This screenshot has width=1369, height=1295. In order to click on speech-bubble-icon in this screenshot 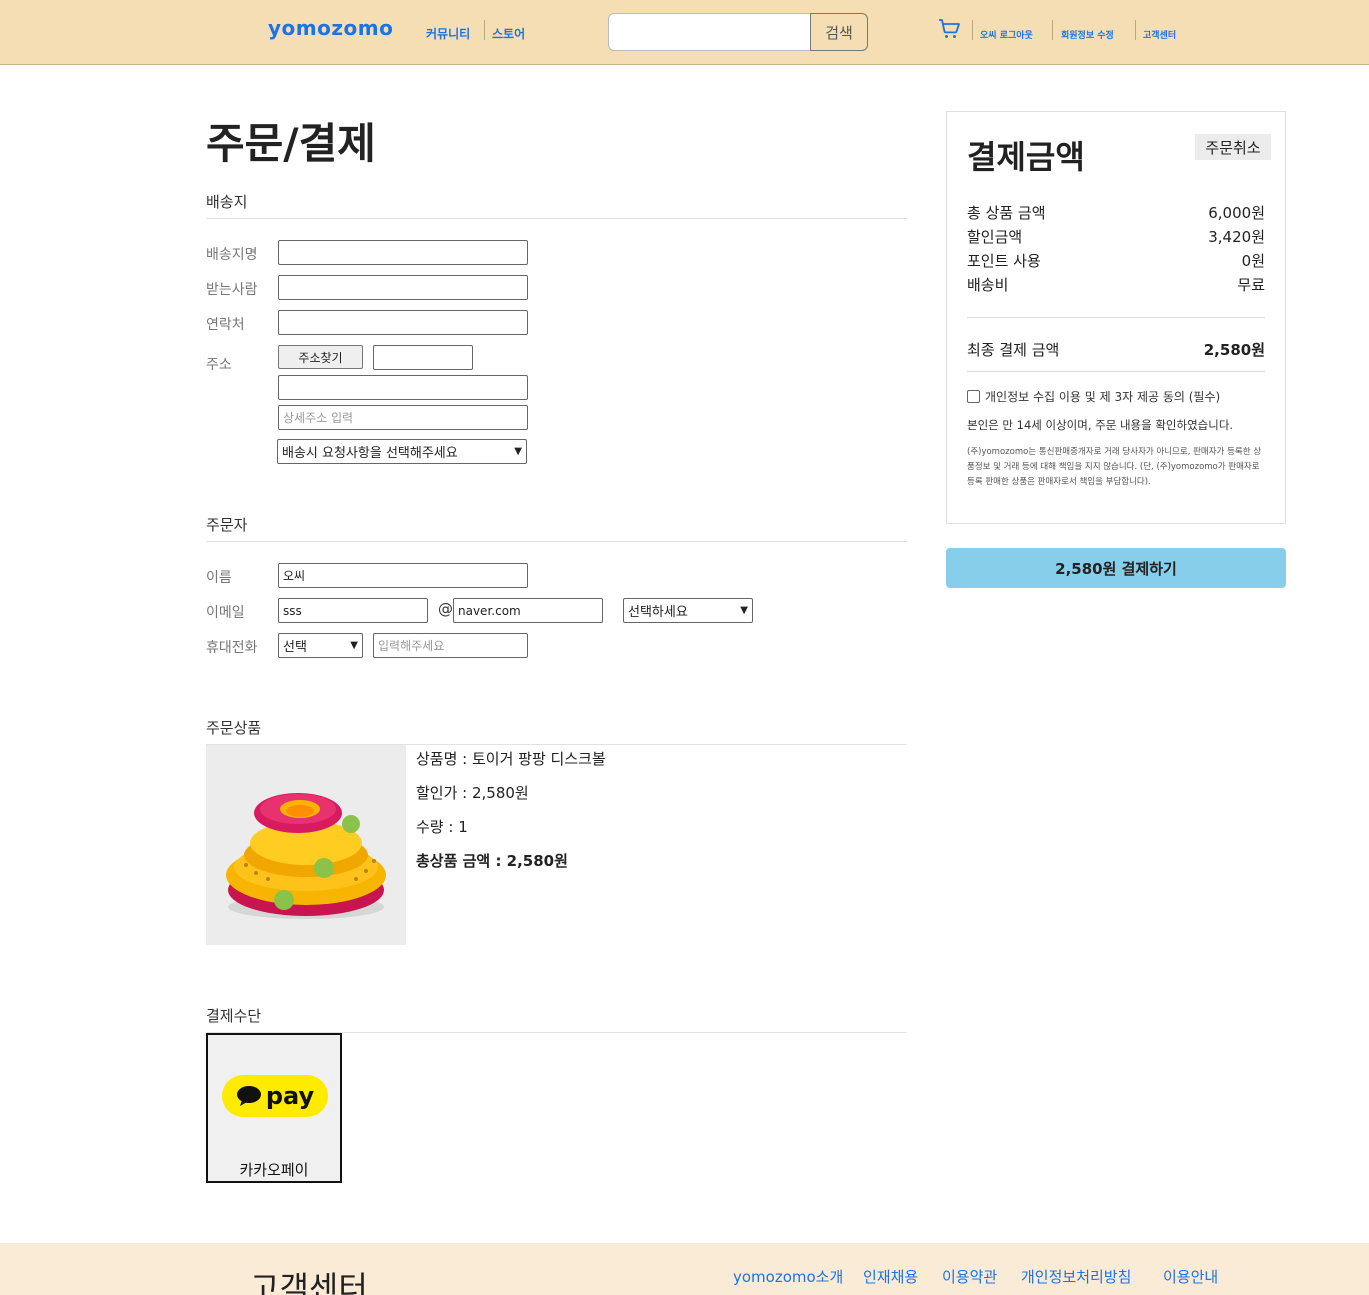, I will do `click(248, 1096)`.